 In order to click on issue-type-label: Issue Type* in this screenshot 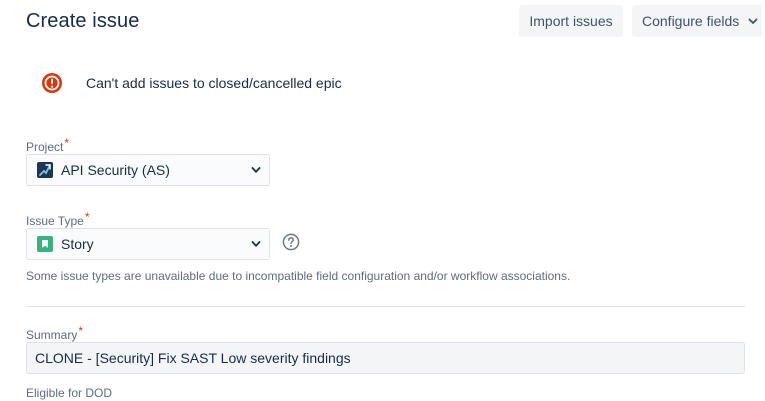, I will do `click(58, 219)`.